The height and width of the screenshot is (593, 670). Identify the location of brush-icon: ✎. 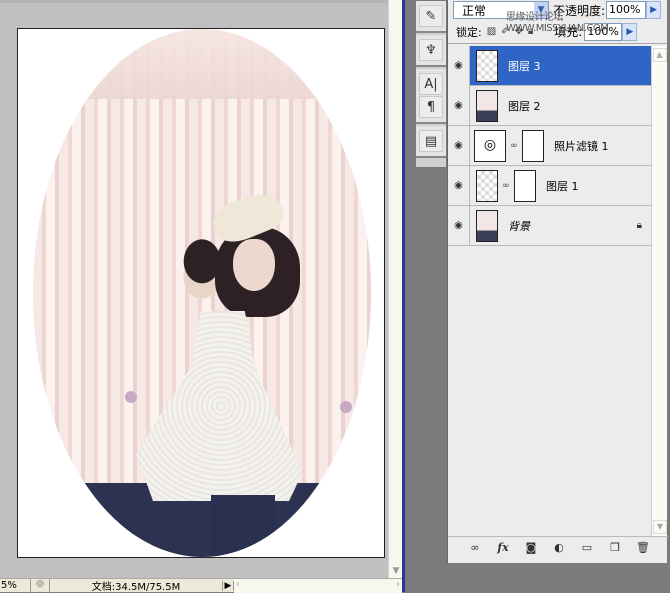
(431, 16).